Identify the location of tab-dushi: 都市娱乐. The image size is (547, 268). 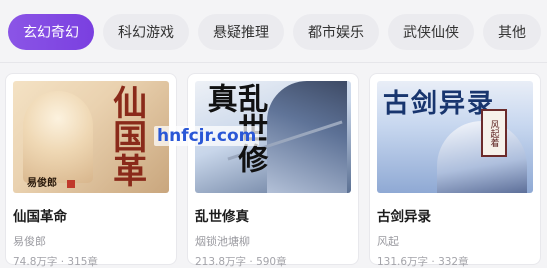
(336, 32).